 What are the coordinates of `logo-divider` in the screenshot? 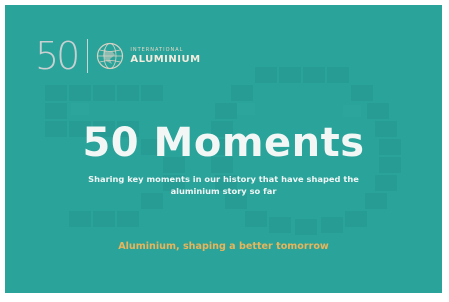 It's located at (88, 56).